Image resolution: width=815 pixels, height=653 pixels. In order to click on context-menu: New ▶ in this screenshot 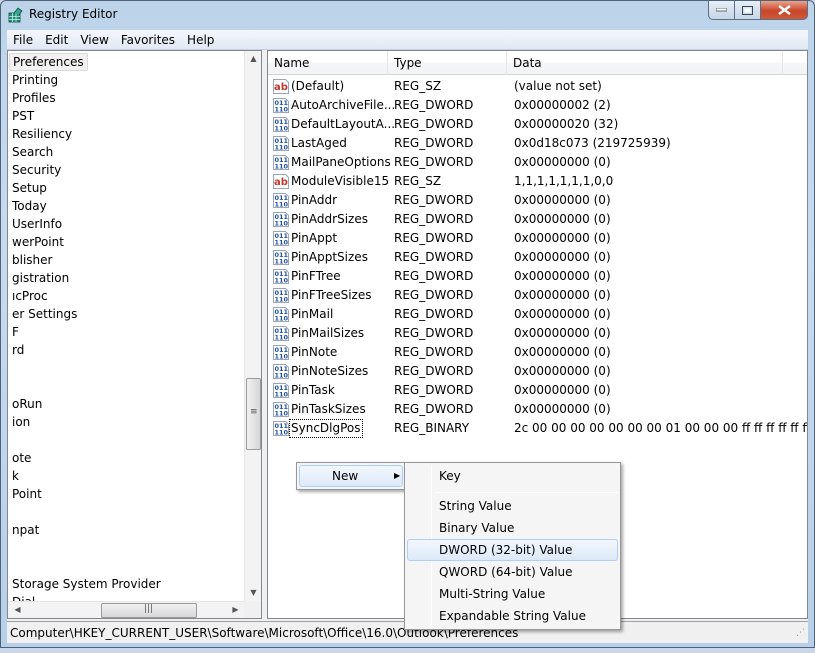, I will do `click(351, 476)`.